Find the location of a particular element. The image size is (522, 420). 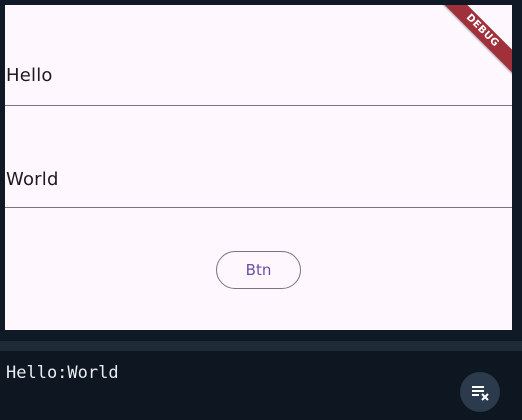

text-field-value: Hello is located at coordinates (29, 75).